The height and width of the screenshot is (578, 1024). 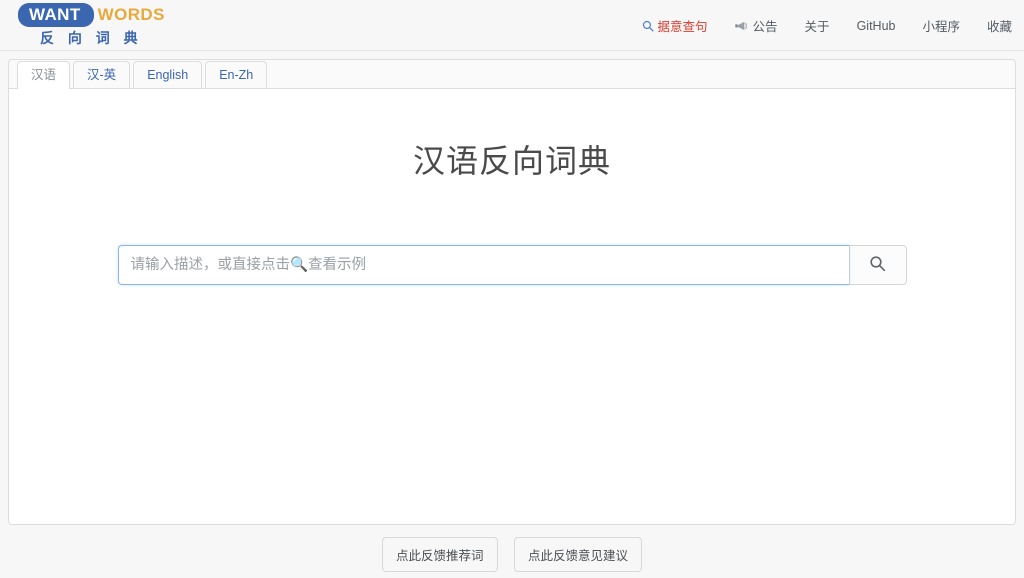 I want to click on search-submit-button, so click(x=877, y=265).